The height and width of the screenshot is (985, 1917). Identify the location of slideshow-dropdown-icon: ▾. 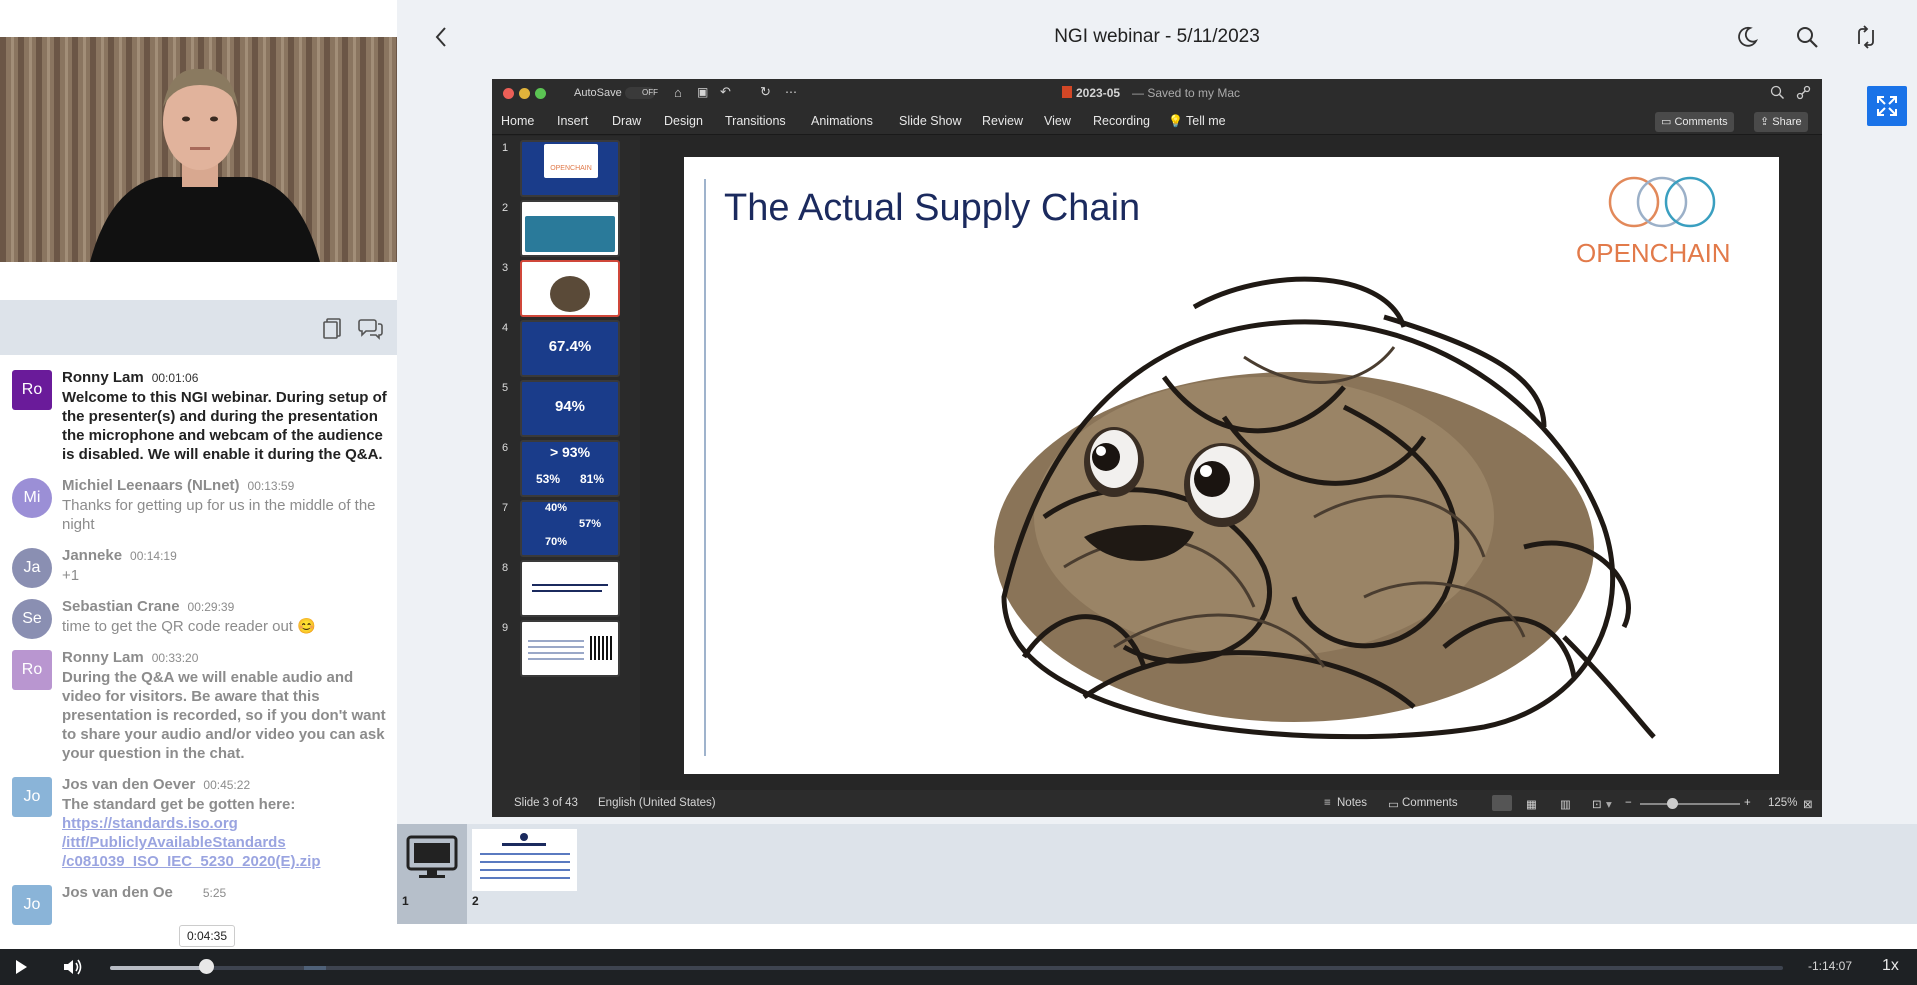
(1609, 804).